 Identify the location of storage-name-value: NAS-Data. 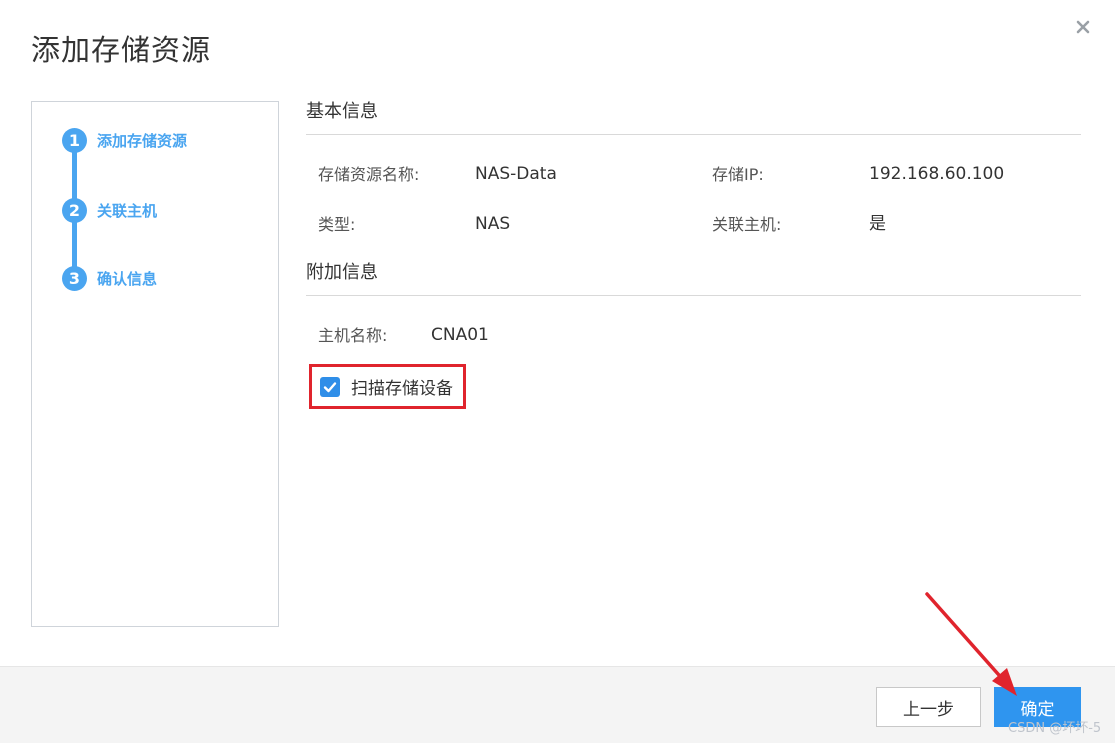
(516, 174).